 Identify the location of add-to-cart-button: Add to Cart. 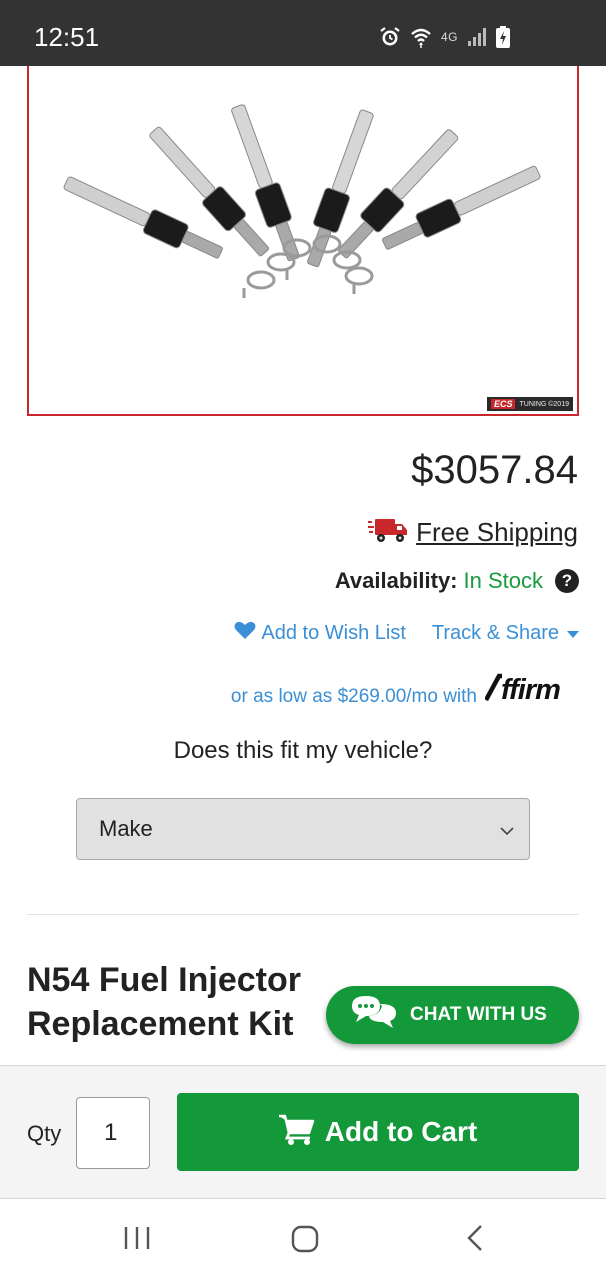
(378, 1132).